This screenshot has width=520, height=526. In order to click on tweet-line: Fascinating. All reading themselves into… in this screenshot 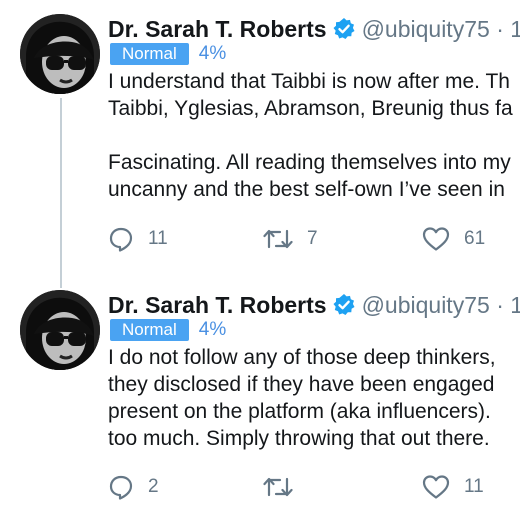, I will do `click(309, 162)`.